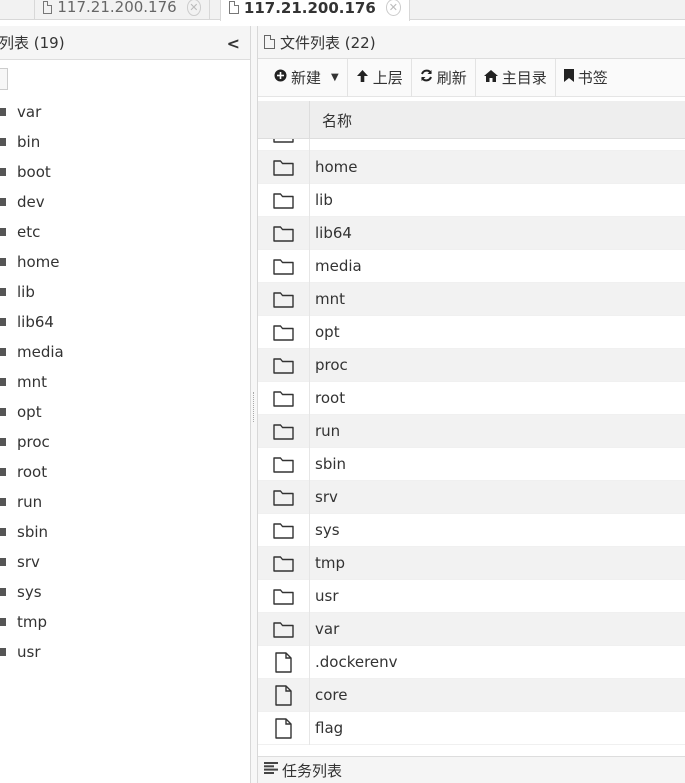 The height and width of the screenshot is (783, 685). What do you see at coordinates (330, 398) in the screenshot?
I see `file-name: root` at bounding box center [330, 398].